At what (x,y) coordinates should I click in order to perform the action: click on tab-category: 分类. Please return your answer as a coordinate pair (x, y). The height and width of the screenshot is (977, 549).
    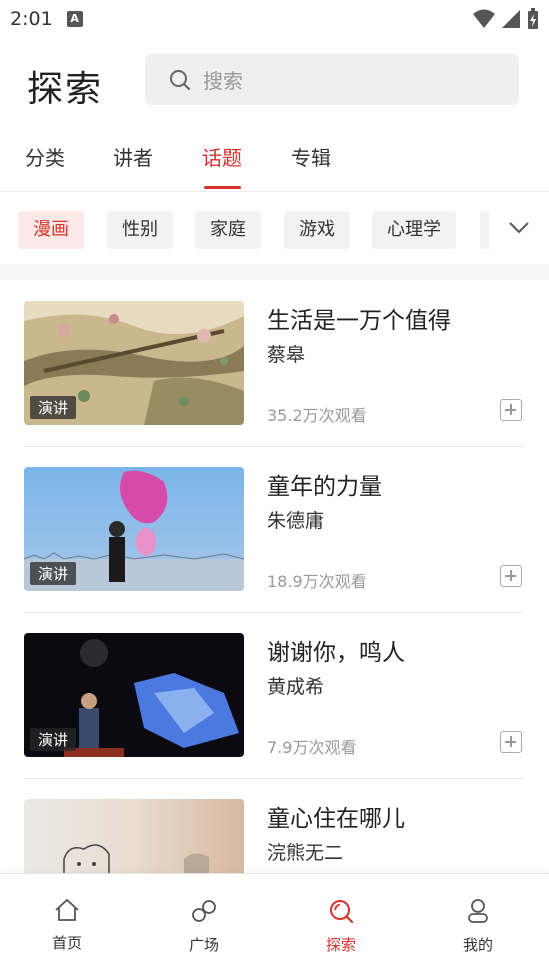
    Looking at the image, I should click on (45, 156).